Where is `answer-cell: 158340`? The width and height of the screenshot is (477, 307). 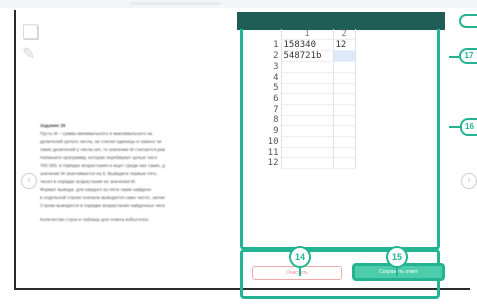 answer-cell: 158340 is located at coordinates (307, 45).